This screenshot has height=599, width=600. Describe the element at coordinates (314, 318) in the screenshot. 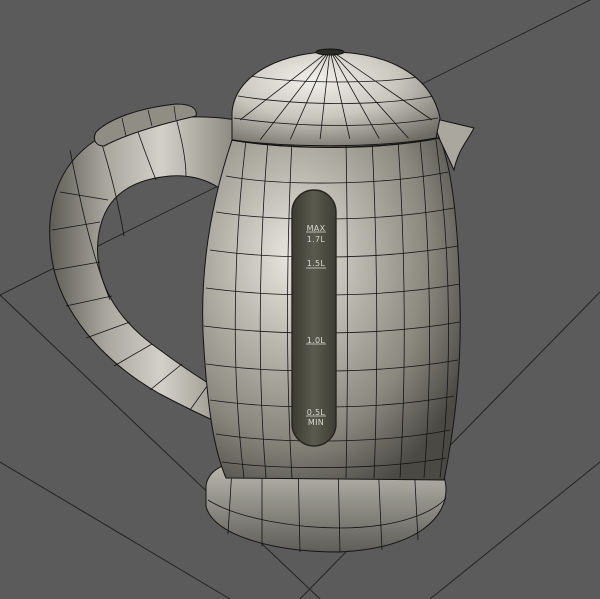

I see `water-level-window: MAX 1.7L 1.5L 1.0L 0.5L MIN` at that location.